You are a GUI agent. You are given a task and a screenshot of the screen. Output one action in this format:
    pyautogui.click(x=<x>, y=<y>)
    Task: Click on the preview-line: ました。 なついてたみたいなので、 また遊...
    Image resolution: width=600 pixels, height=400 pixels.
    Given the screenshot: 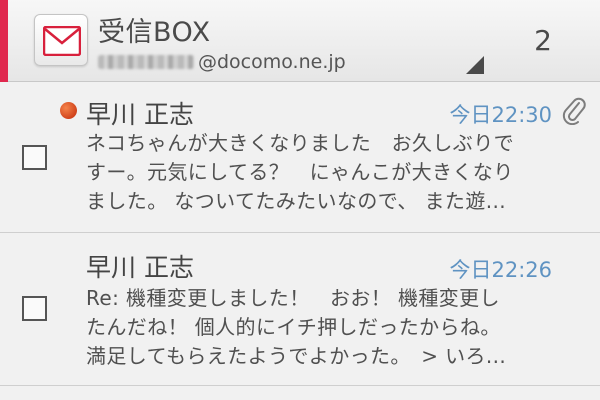 What is the action you would take?
    pyautogui.click(x=296, y=201)
    